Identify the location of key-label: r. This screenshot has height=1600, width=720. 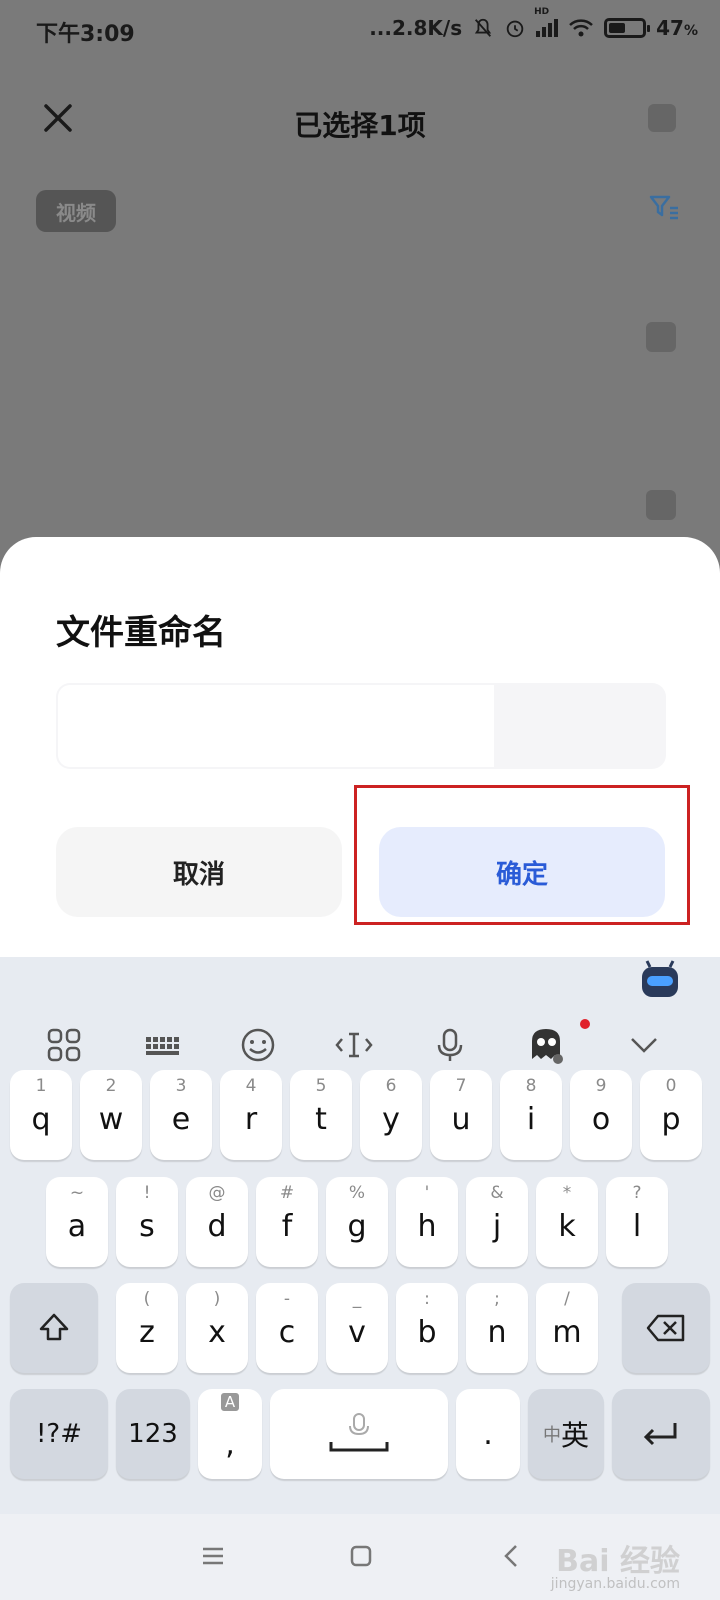
(251, 1119).